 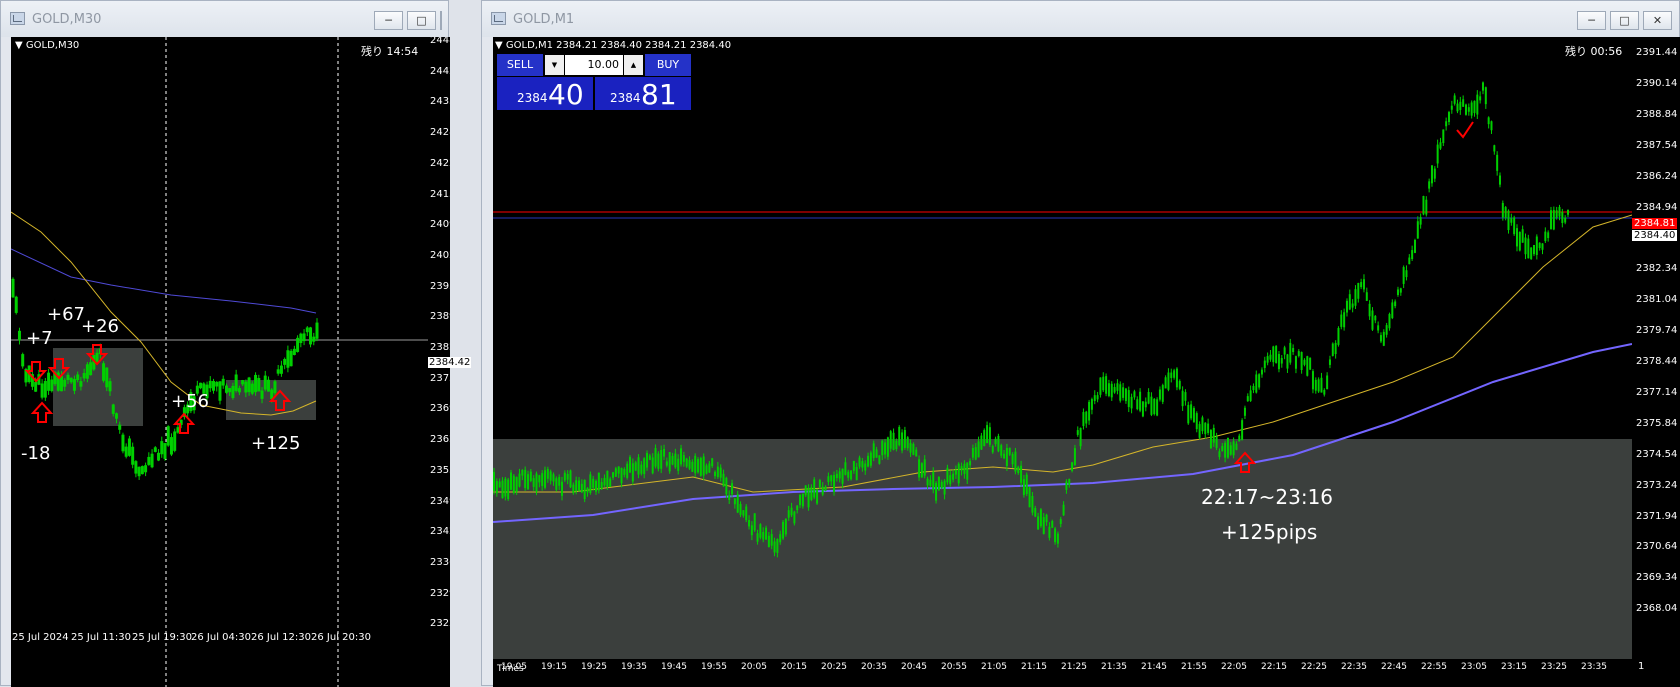 What do you see at coordinates (545, 94) in the screenshot?
I see `bid-price-button: 2384 40` at bounding box center [545, 94].